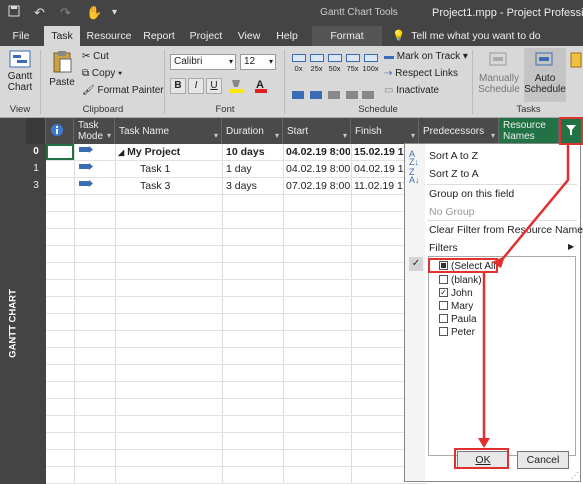  Describe the element at coordinates (21, 36) in the screenshot. I see `tab-file: File` at that location.